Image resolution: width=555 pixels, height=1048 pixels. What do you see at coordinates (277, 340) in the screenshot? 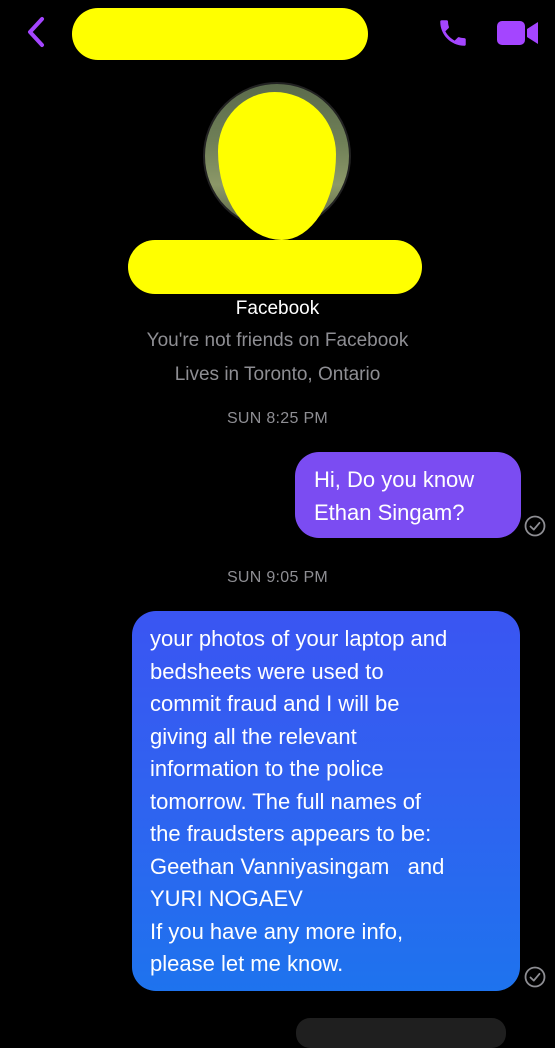
I see `friend-status: You're not friends on Facebook` at bounding box center [277, 340].